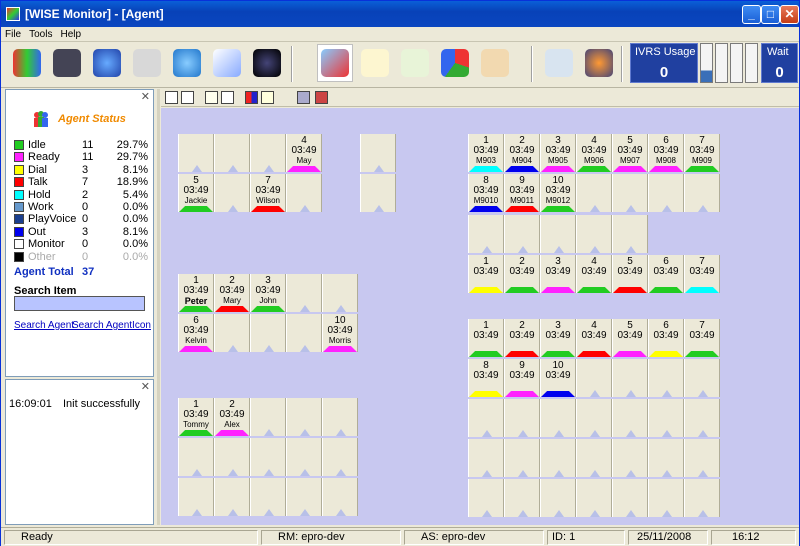 This screenshot has height=546, width=800. I want to click on menu-file: File, so click(13, 34).